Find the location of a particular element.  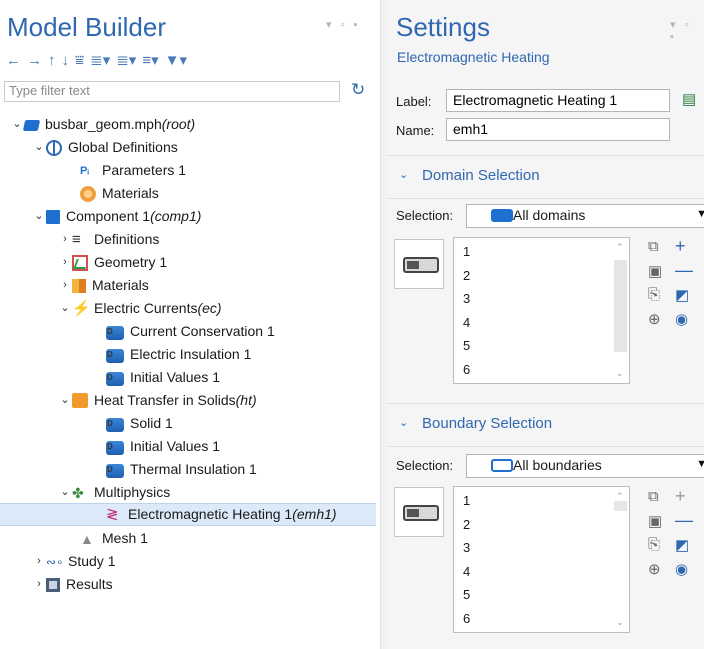

arrow-right-icon: → is located at coordinates (34, 60).